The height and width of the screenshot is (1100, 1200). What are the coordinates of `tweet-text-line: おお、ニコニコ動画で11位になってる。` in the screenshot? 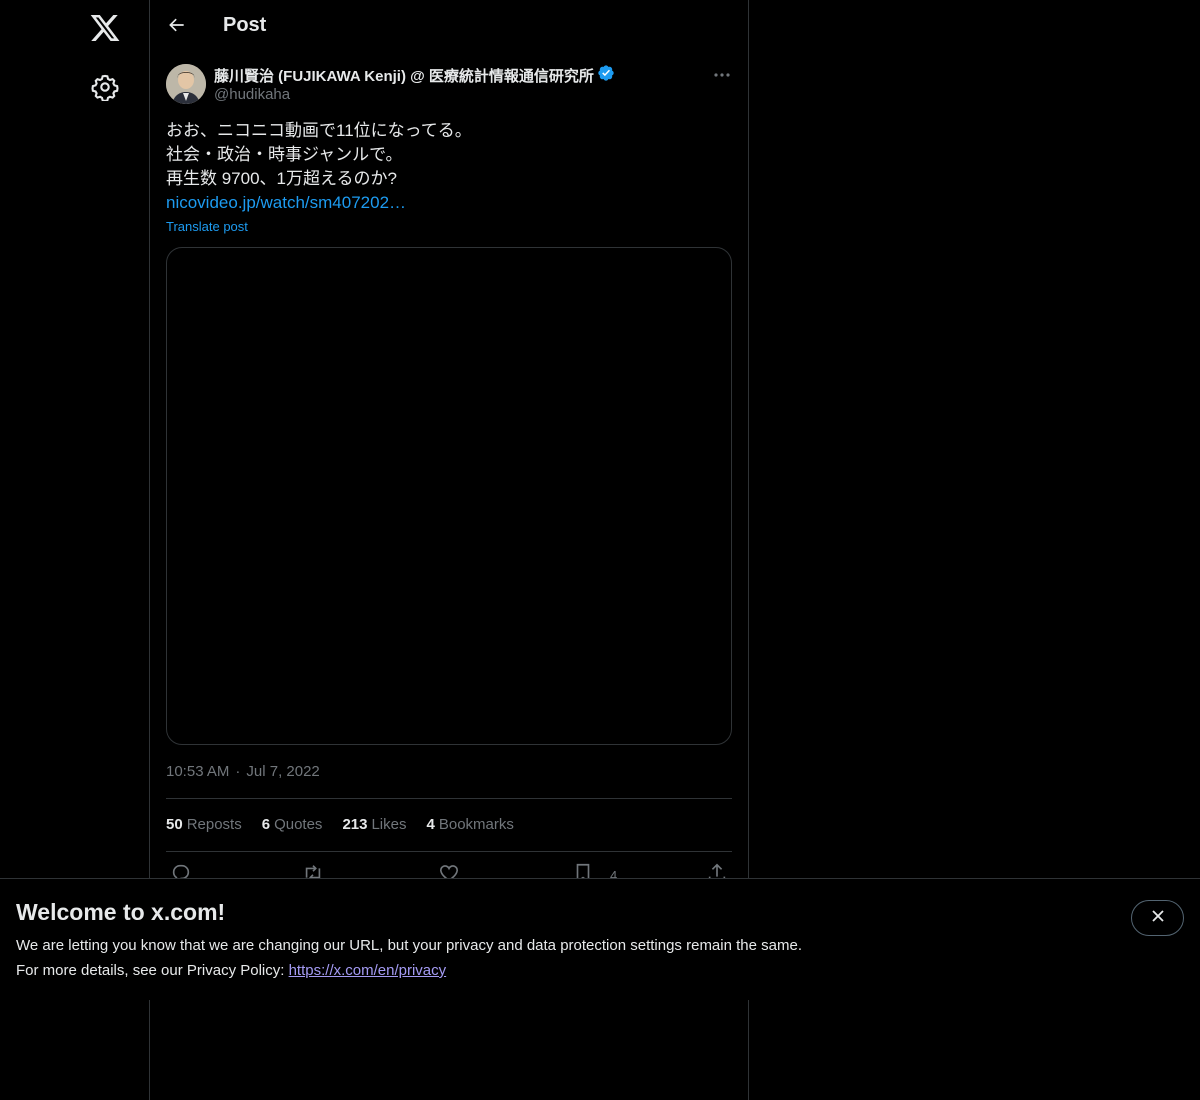 It's located at (319, 130).